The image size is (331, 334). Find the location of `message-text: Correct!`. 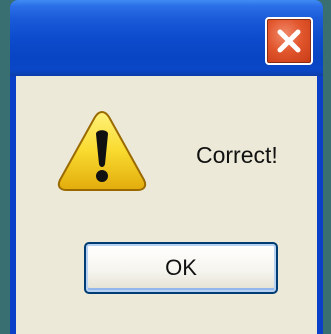

message-text: Correct! is located at coordinates (237, 155).